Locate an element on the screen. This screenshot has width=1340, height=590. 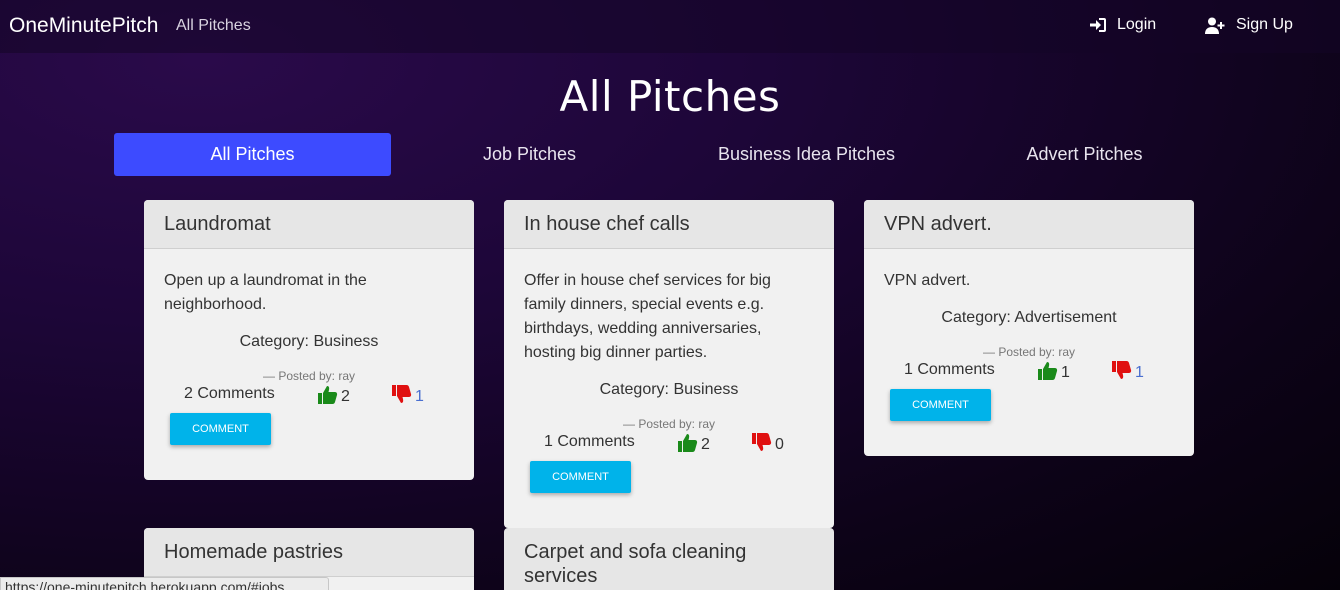
pitch-title: Carpet and sofa cleaning services is located at coordinates (669, 559).